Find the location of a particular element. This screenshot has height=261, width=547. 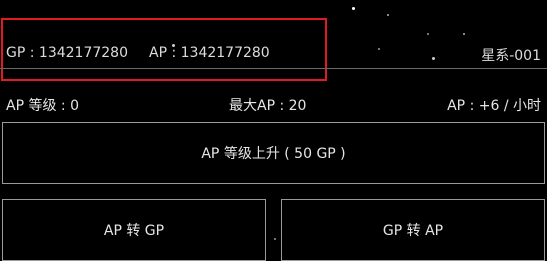

ap-rate-text: AP : +6 / 小时 is located at coordinates (494, 106).